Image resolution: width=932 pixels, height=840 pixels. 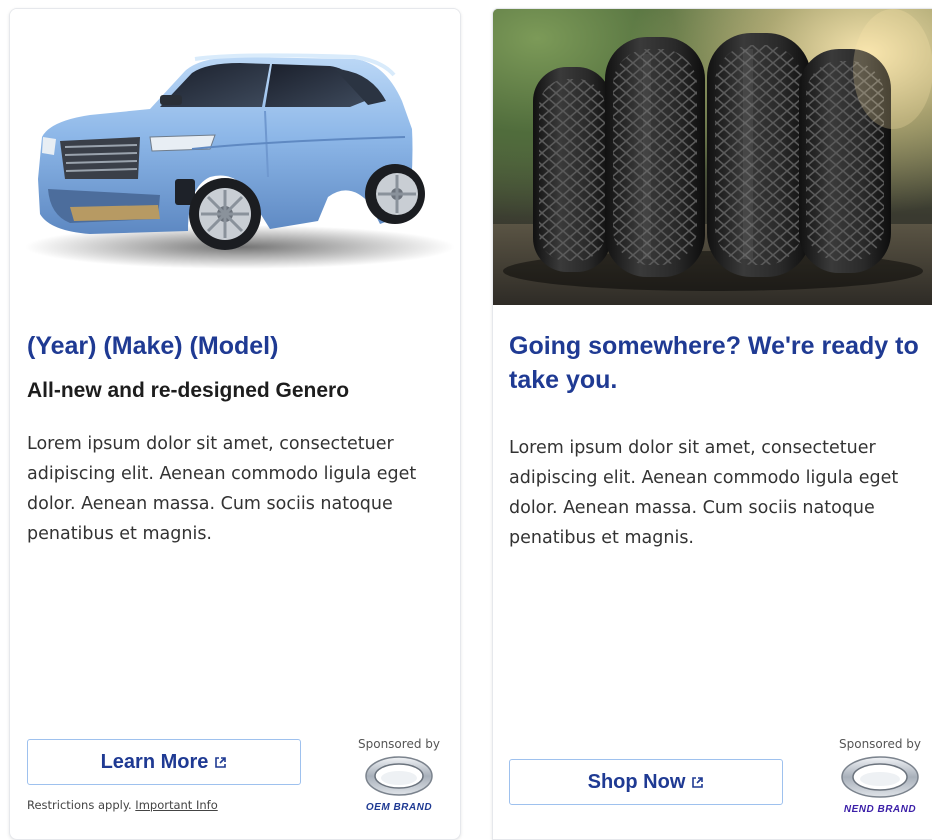 What do you see at coordinates (880, 809) in the screenshot?
I see `brand-name: NEND BRAND` at bounding box center [880, 809].